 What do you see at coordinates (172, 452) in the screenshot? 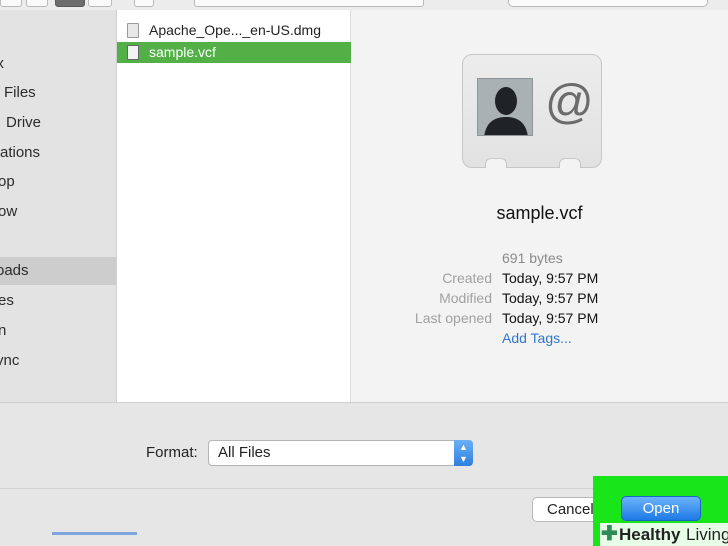
I see `format-label: Format:` at bounding box center [172, 452].